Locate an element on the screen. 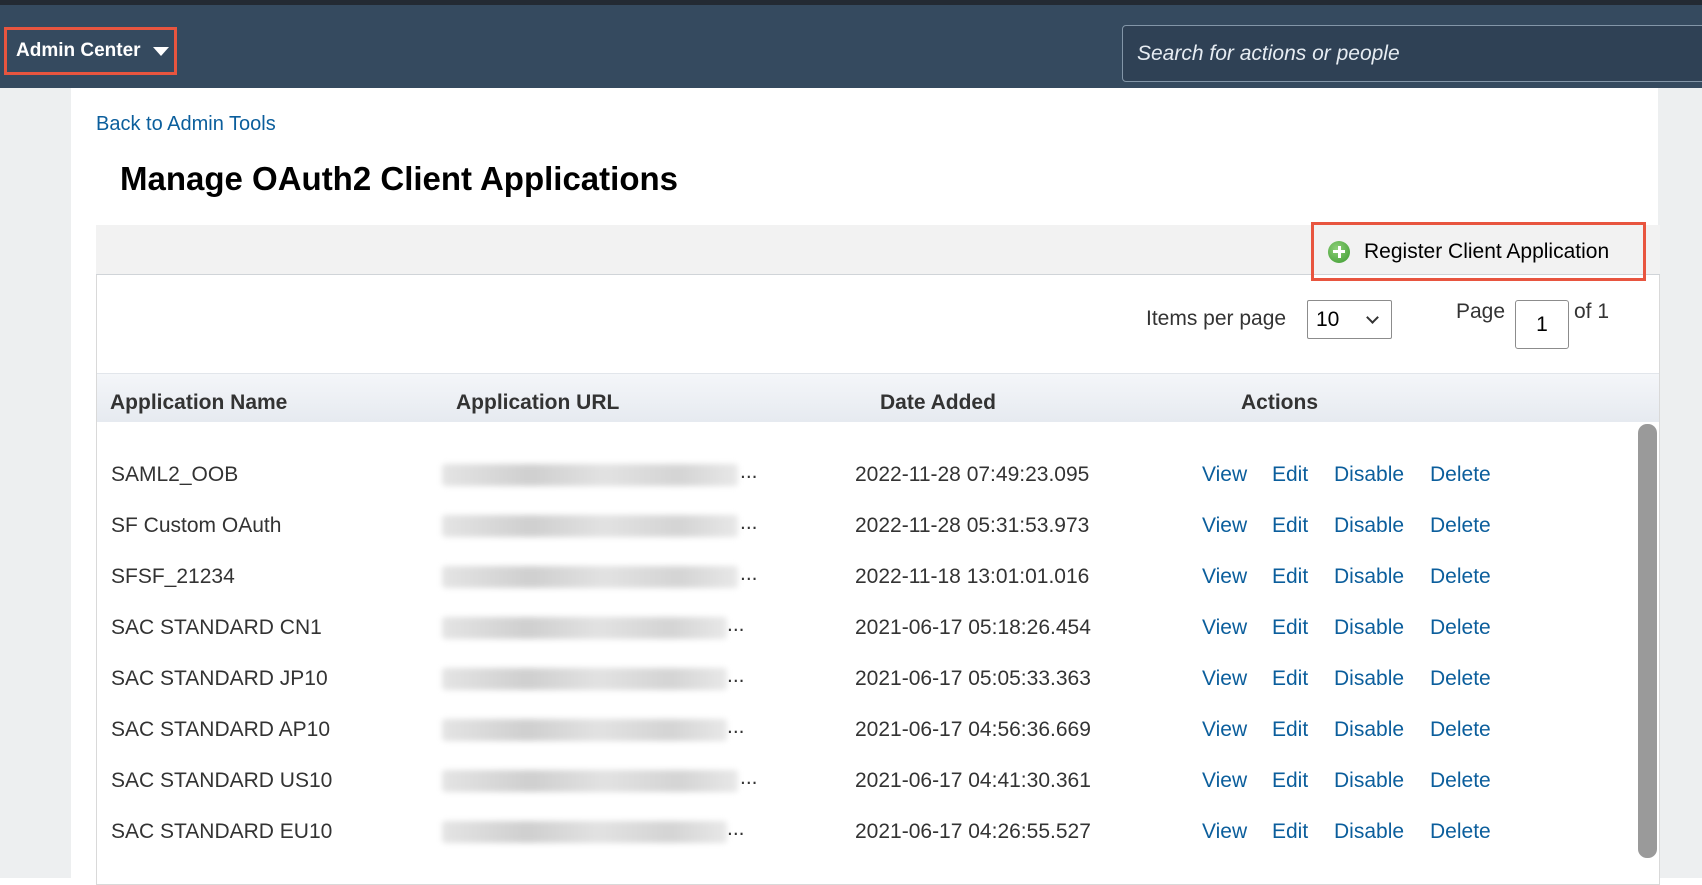 The width and height of the screenshot is (1702, 885). caret-down-icon is located at coordinates (160, 51).